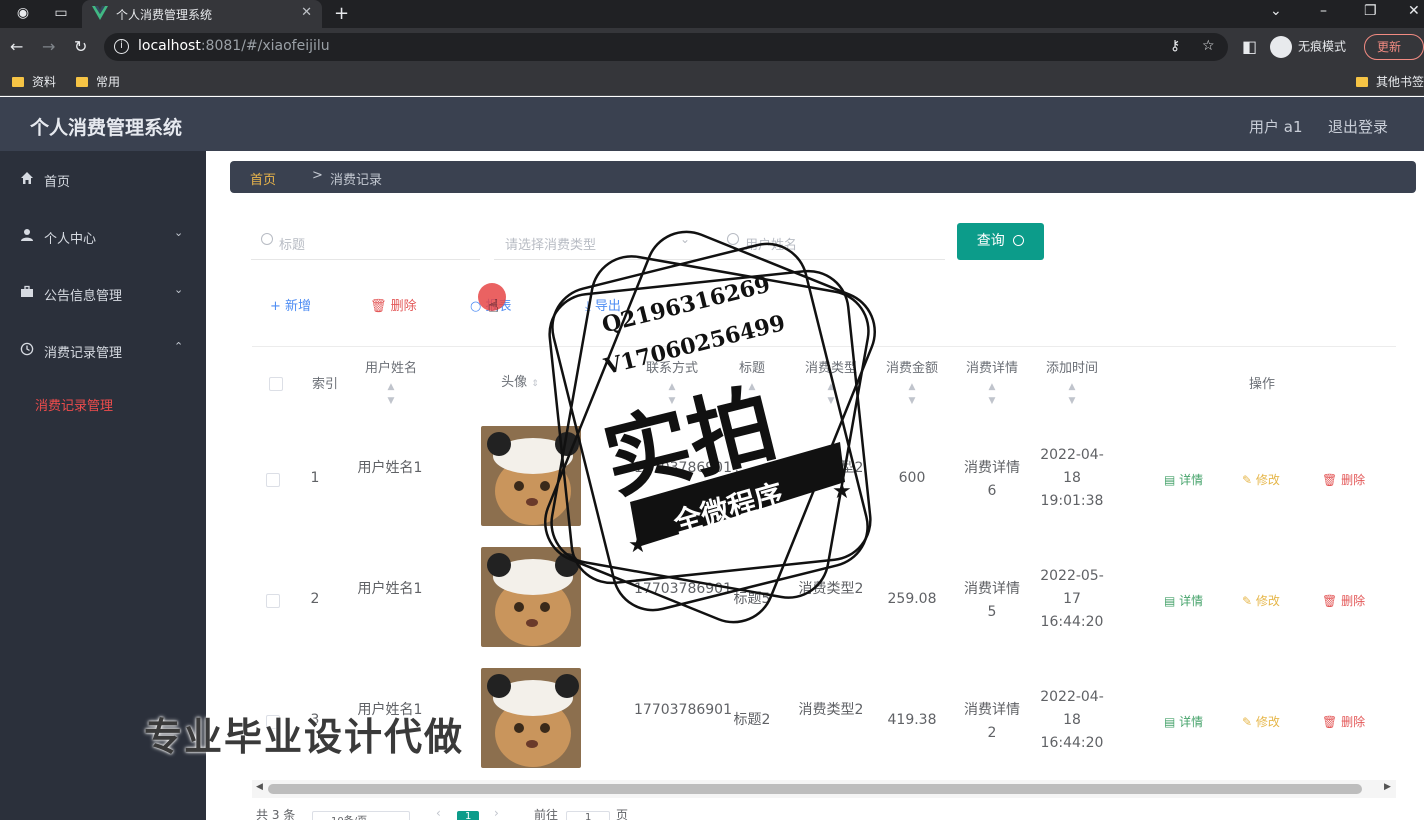  What do you see at coordinates (1276, 126) in the screenshot?
I see `current-user: 用户 a1` at bounding box center [1276, 126].